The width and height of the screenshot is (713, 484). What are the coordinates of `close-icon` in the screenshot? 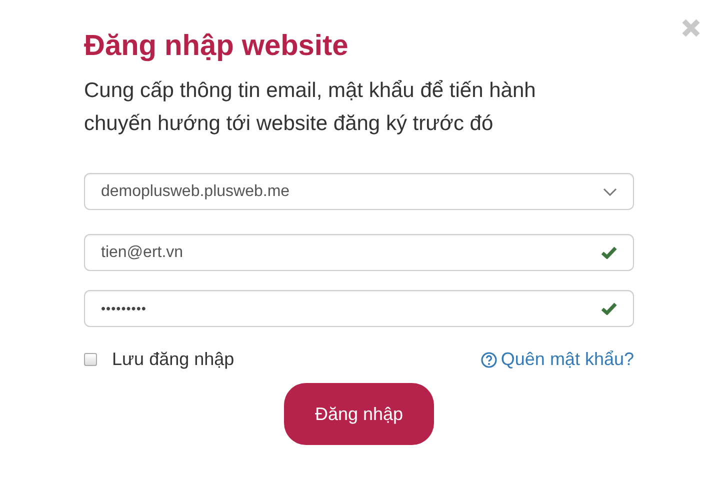 It's located at (691, 28).